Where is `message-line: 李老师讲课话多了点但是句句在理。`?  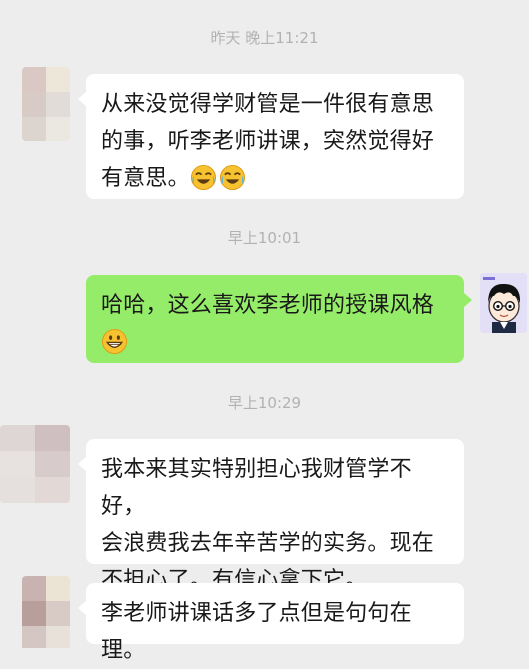 message-line: 李老师讲课话多了点但是句句在理。 is located at coordinates (256, 632).